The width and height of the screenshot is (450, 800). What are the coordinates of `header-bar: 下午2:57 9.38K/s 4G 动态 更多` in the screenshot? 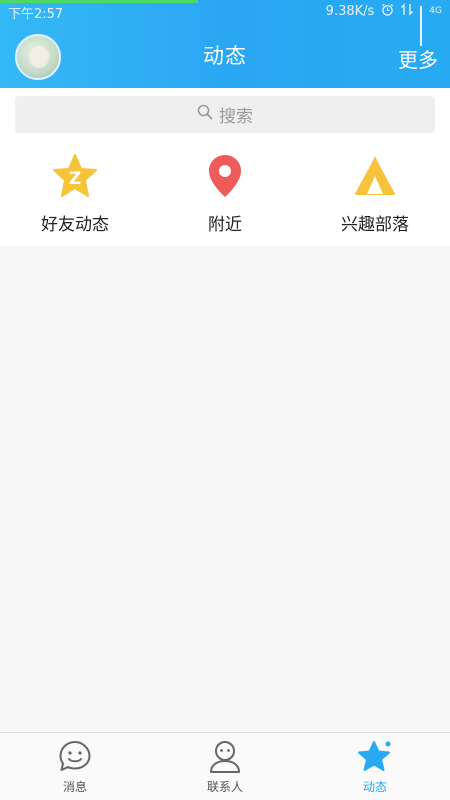 It's located at (225, 44).